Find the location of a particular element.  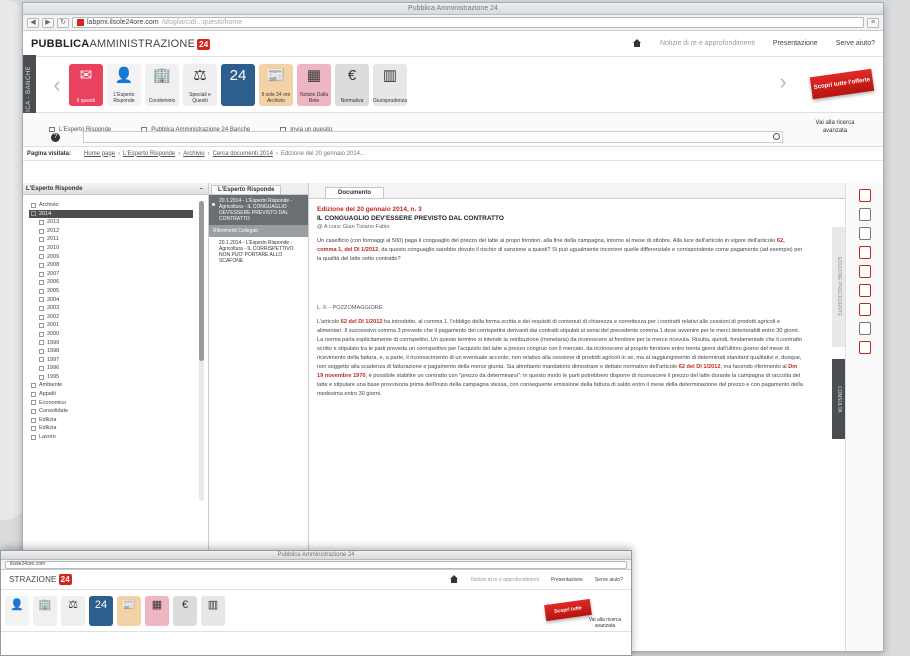

tree-item: 2012 is located at coordinates (119, 231).